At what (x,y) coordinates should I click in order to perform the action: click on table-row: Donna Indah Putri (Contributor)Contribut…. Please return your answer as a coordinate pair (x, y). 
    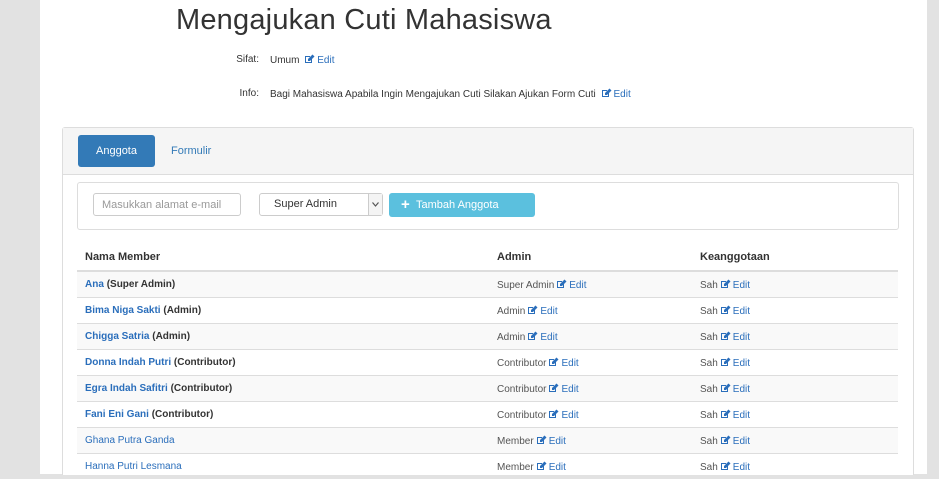
    Looking at the image, I should click on (487, 363).